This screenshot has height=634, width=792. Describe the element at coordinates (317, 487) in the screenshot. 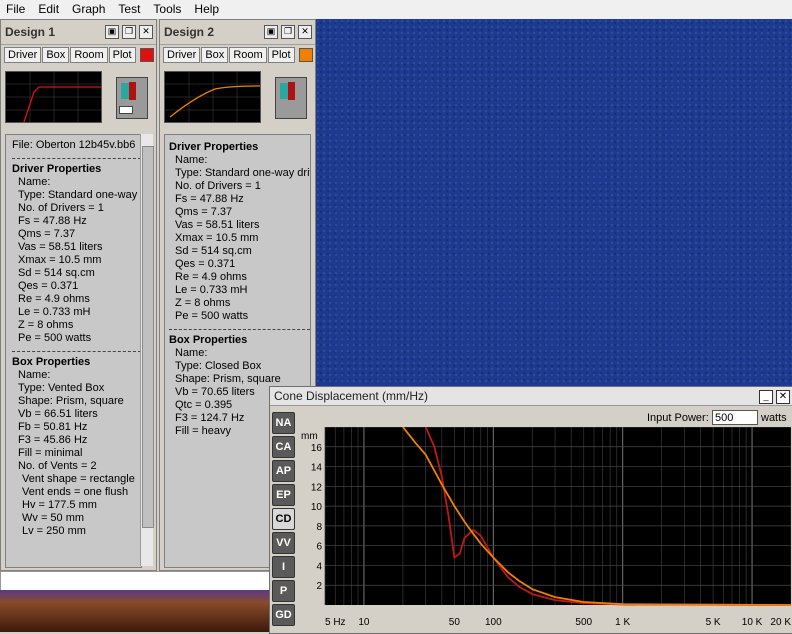

I see `y-tick-label: 12` at that location.